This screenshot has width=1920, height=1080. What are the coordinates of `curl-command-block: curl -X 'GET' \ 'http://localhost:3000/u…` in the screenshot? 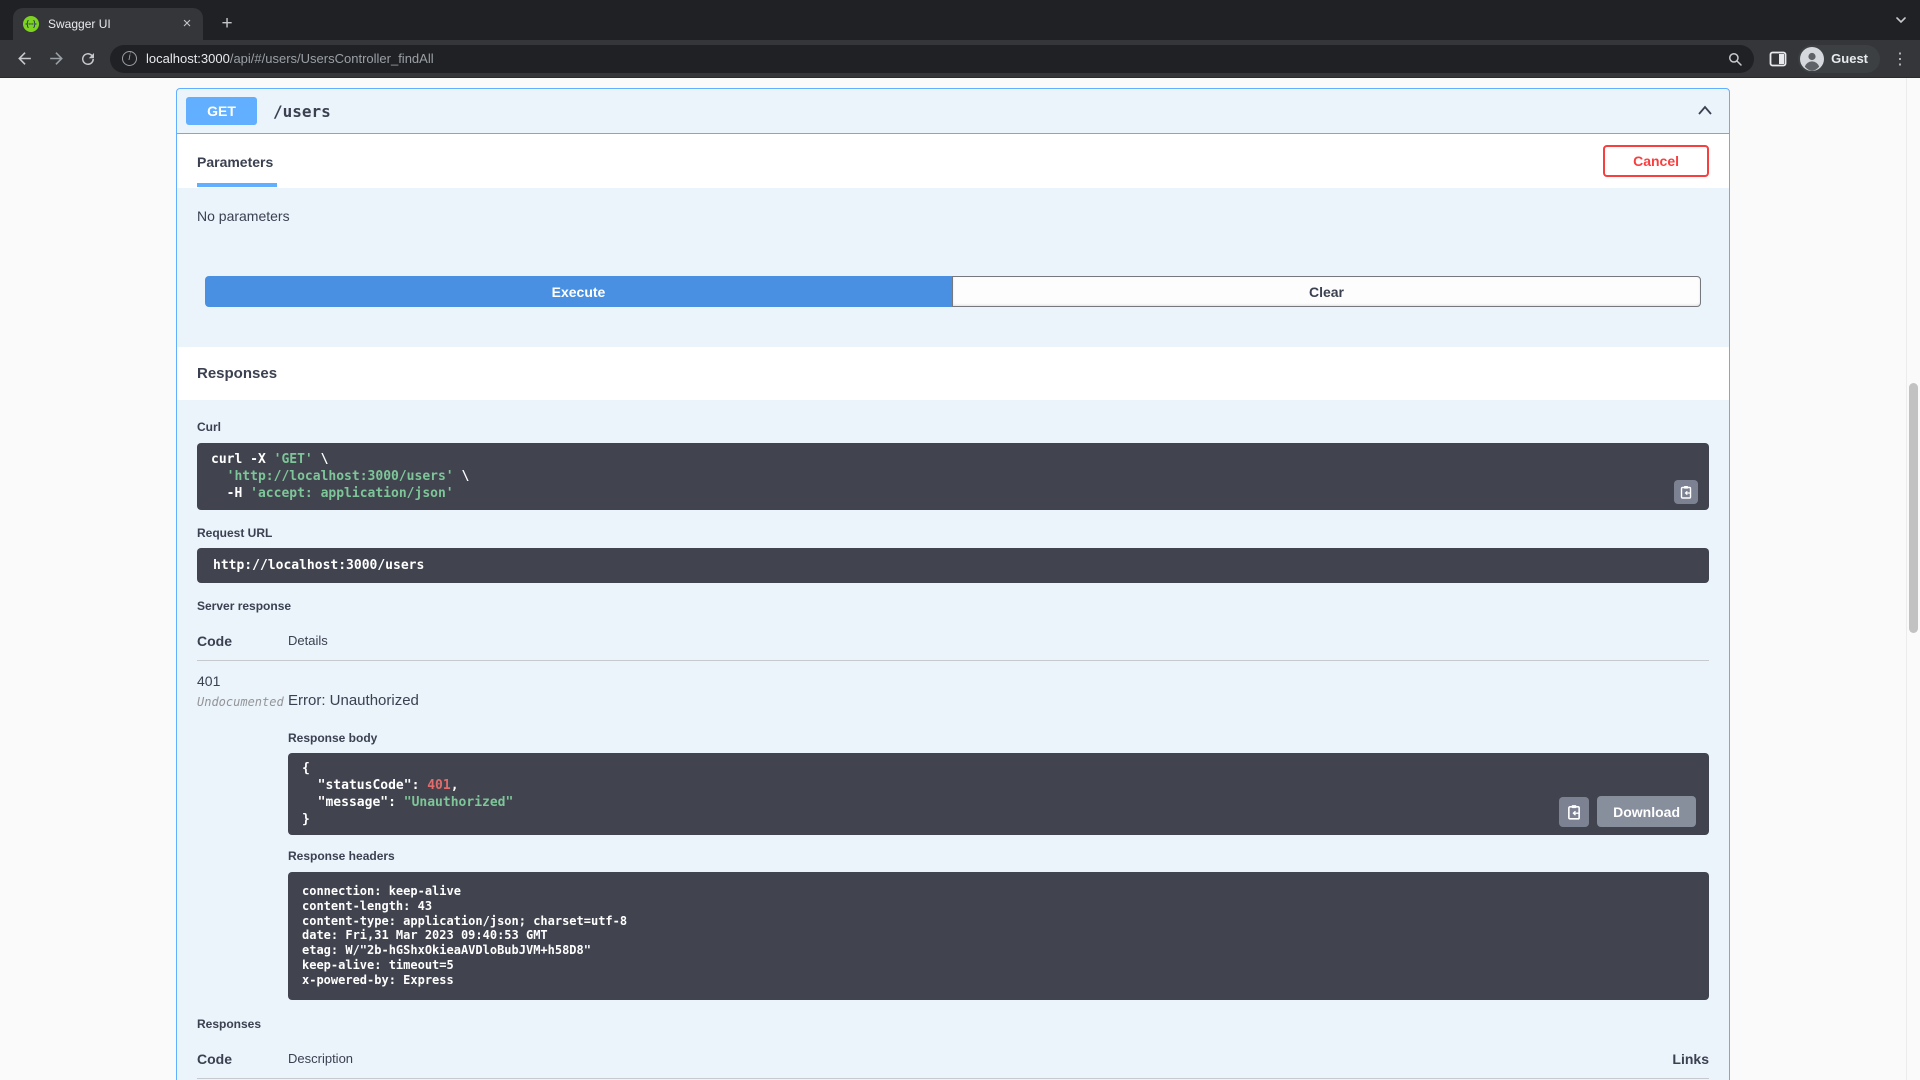 It's located at (953, 476).